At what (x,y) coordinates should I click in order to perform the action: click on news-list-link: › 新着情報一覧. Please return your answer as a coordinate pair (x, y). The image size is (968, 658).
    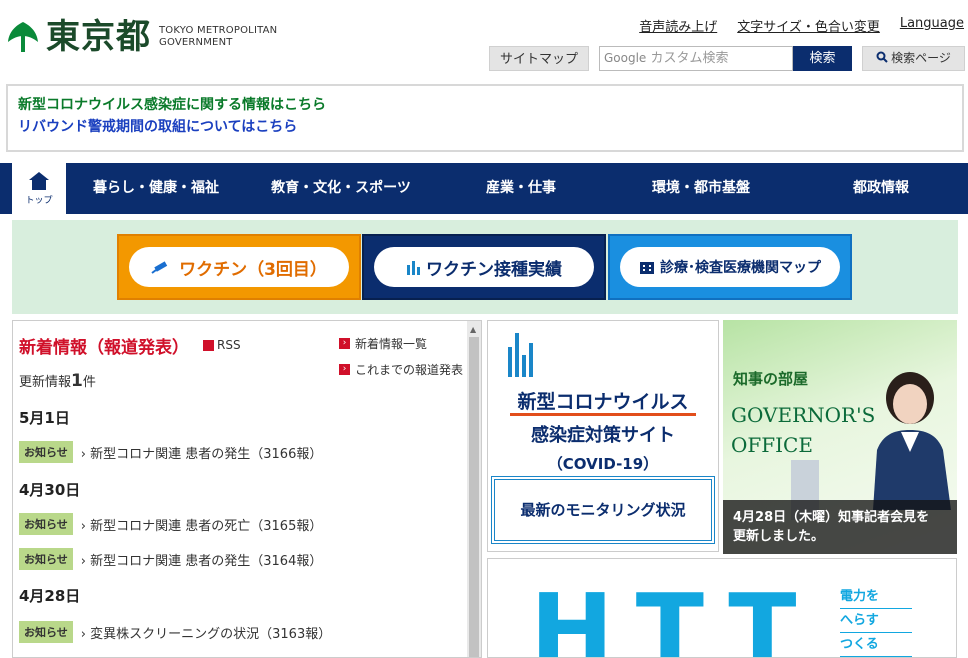
    Looking at the image, I should click on (383, 343).